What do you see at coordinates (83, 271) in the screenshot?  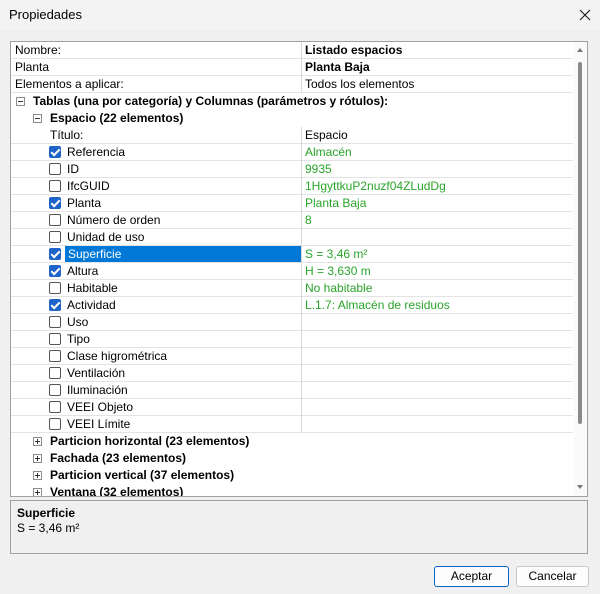 I see `item-label: Altura` at bounding box center [83, 271].